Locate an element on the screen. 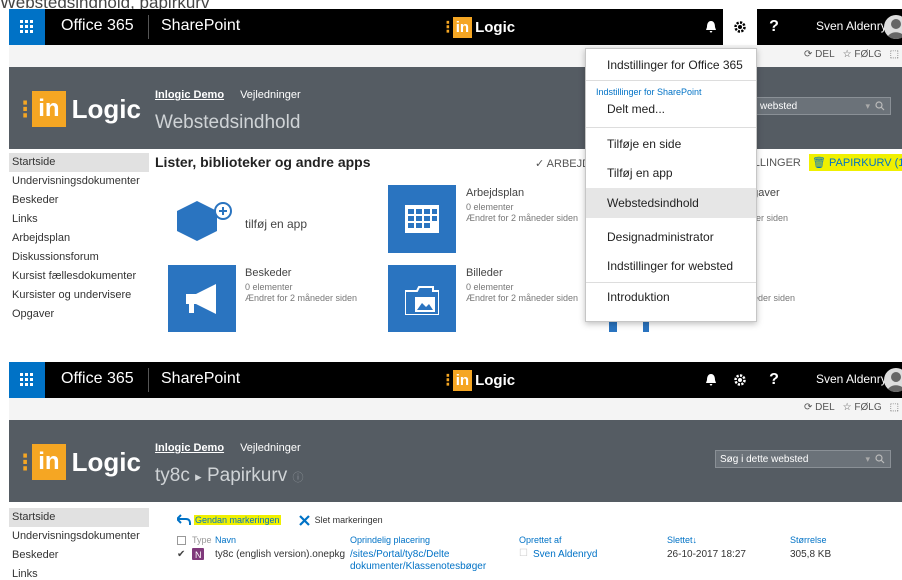  nav-item-kursist-faellesdokumenter: Kursist fællesdokumenter is located at coordinates (79, 276).